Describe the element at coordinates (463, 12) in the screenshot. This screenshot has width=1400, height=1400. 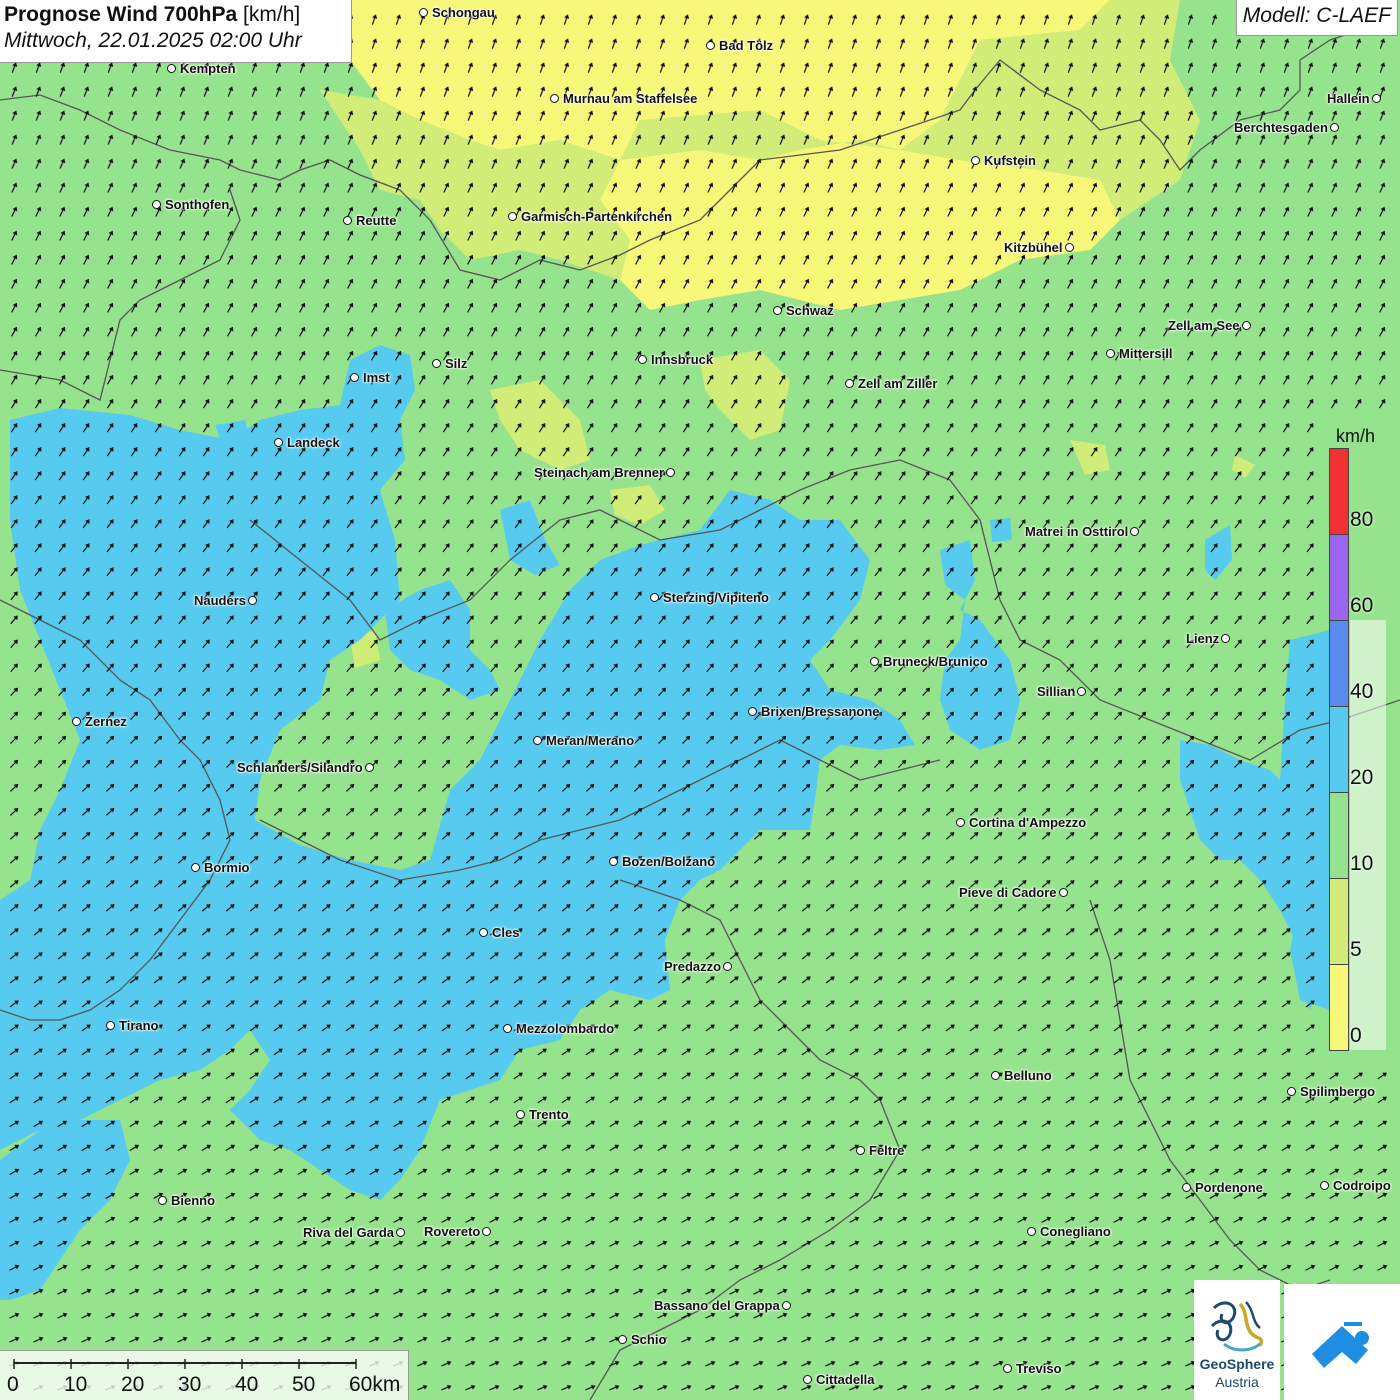
I see `city-label: Schongau` at that location.